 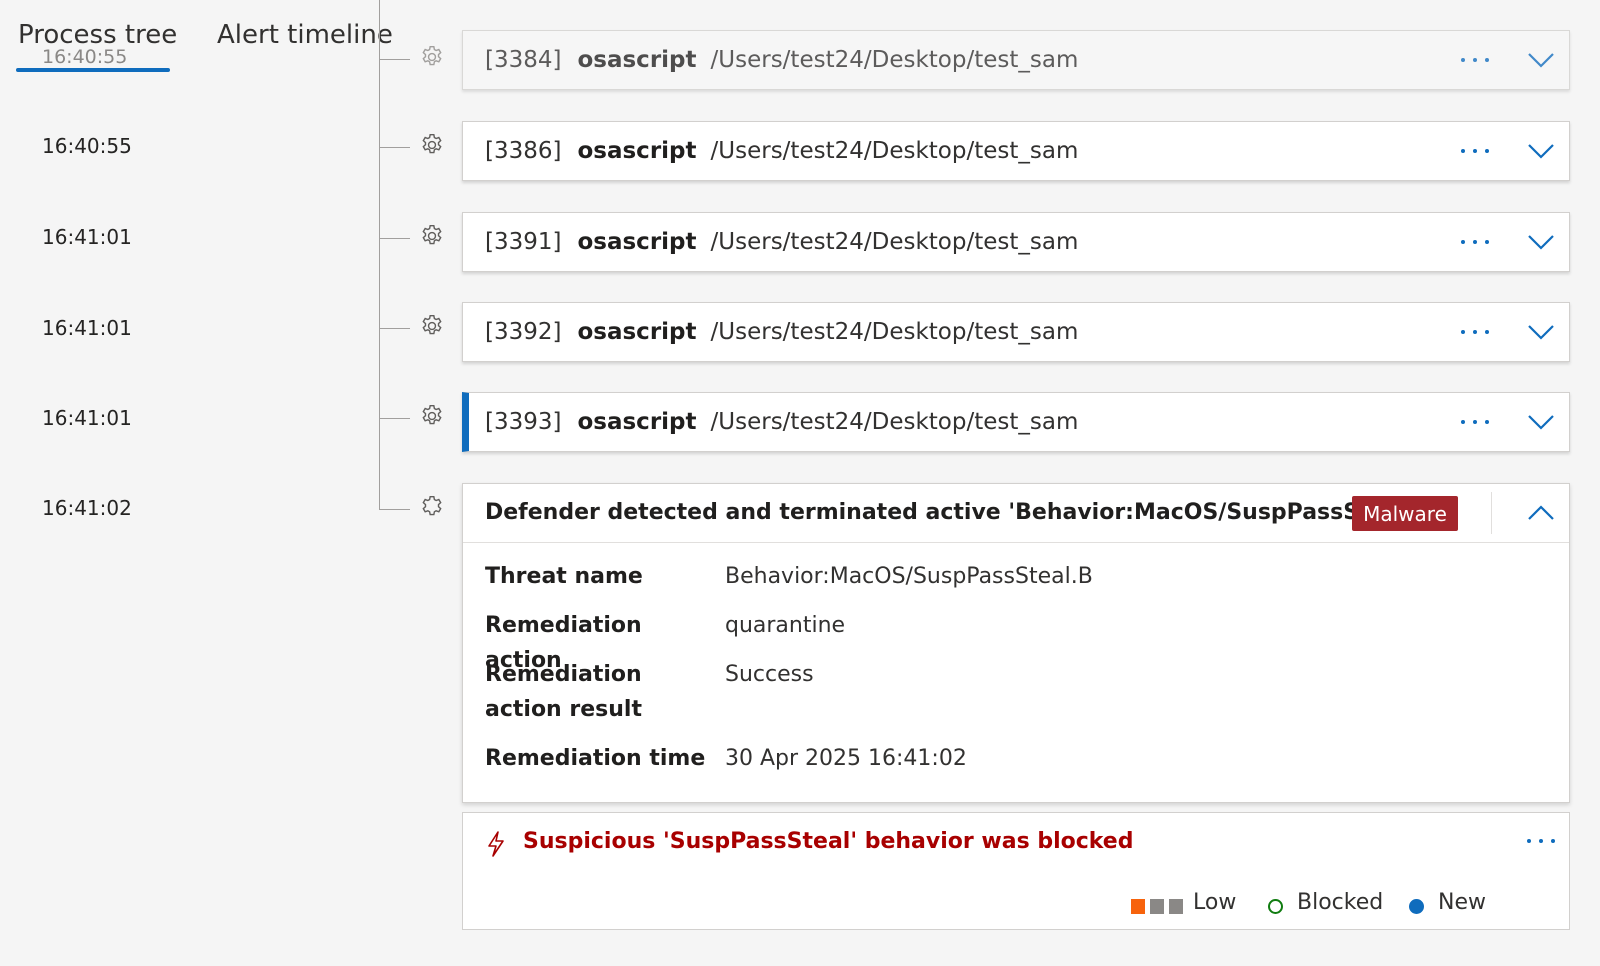 What do you see at coordinates (1405, 513) in the screenshot?
I see `malware-badge: Malware` at bounding box center [1405, 513].